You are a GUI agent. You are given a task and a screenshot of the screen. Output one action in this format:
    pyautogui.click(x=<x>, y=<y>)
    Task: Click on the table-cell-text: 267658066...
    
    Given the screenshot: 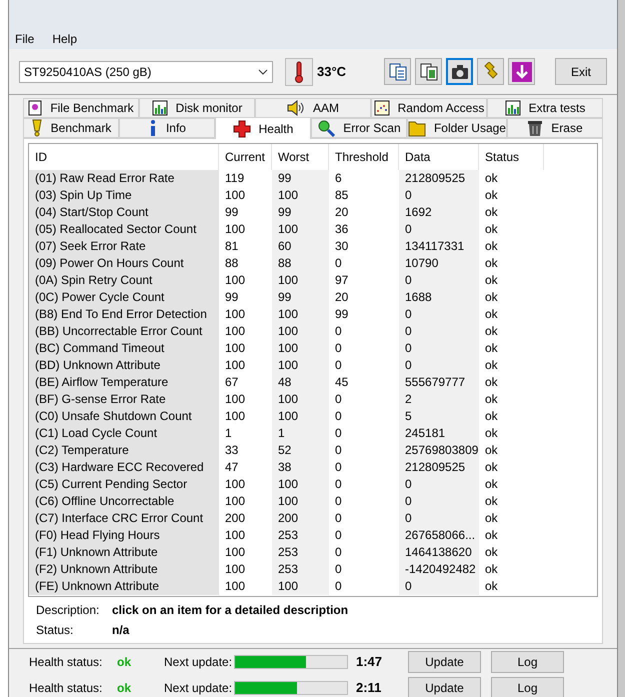 What is the action you would take?
    pyautogui.click(x=440, y=535)
    